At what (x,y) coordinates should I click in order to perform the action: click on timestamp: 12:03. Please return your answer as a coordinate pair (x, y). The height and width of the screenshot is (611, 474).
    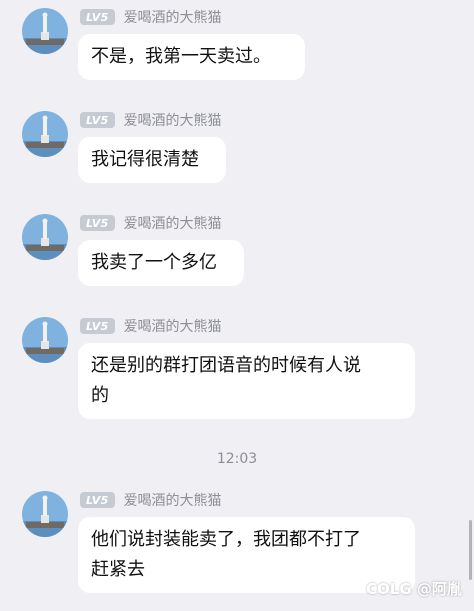
    Looking at the image, I should click on (237, 459).